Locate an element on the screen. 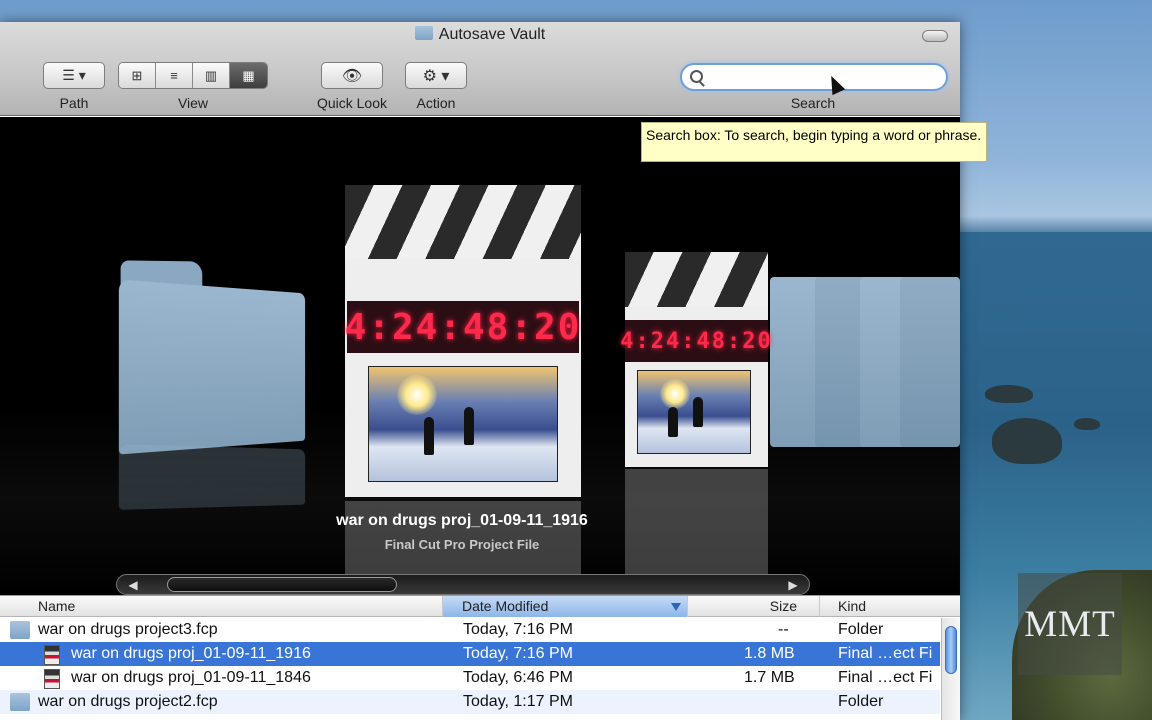 The image size is (1152, 720). column-header-date: Date Modified is located at coordinates (565, 606).